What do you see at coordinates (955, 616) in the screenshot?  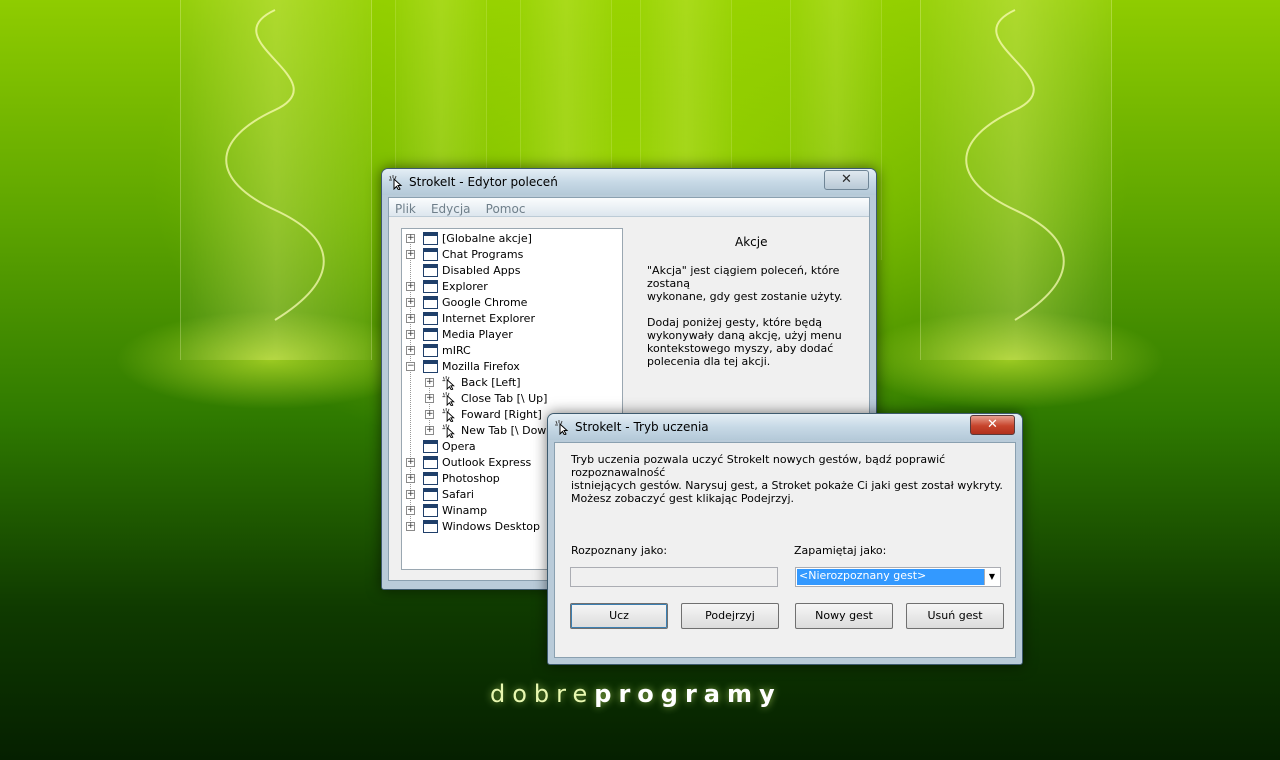 I see `delete-gesture-button: Usuń gest` at bounding box center [955, 616].